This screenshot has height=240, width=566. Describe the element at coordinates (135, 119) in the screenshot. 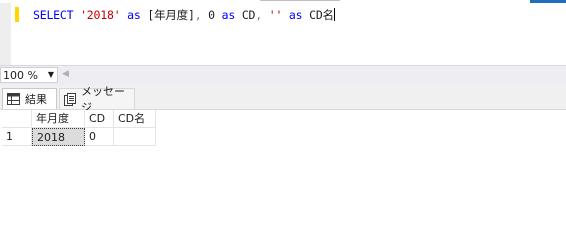

I see `column-header: CD名` at that location.